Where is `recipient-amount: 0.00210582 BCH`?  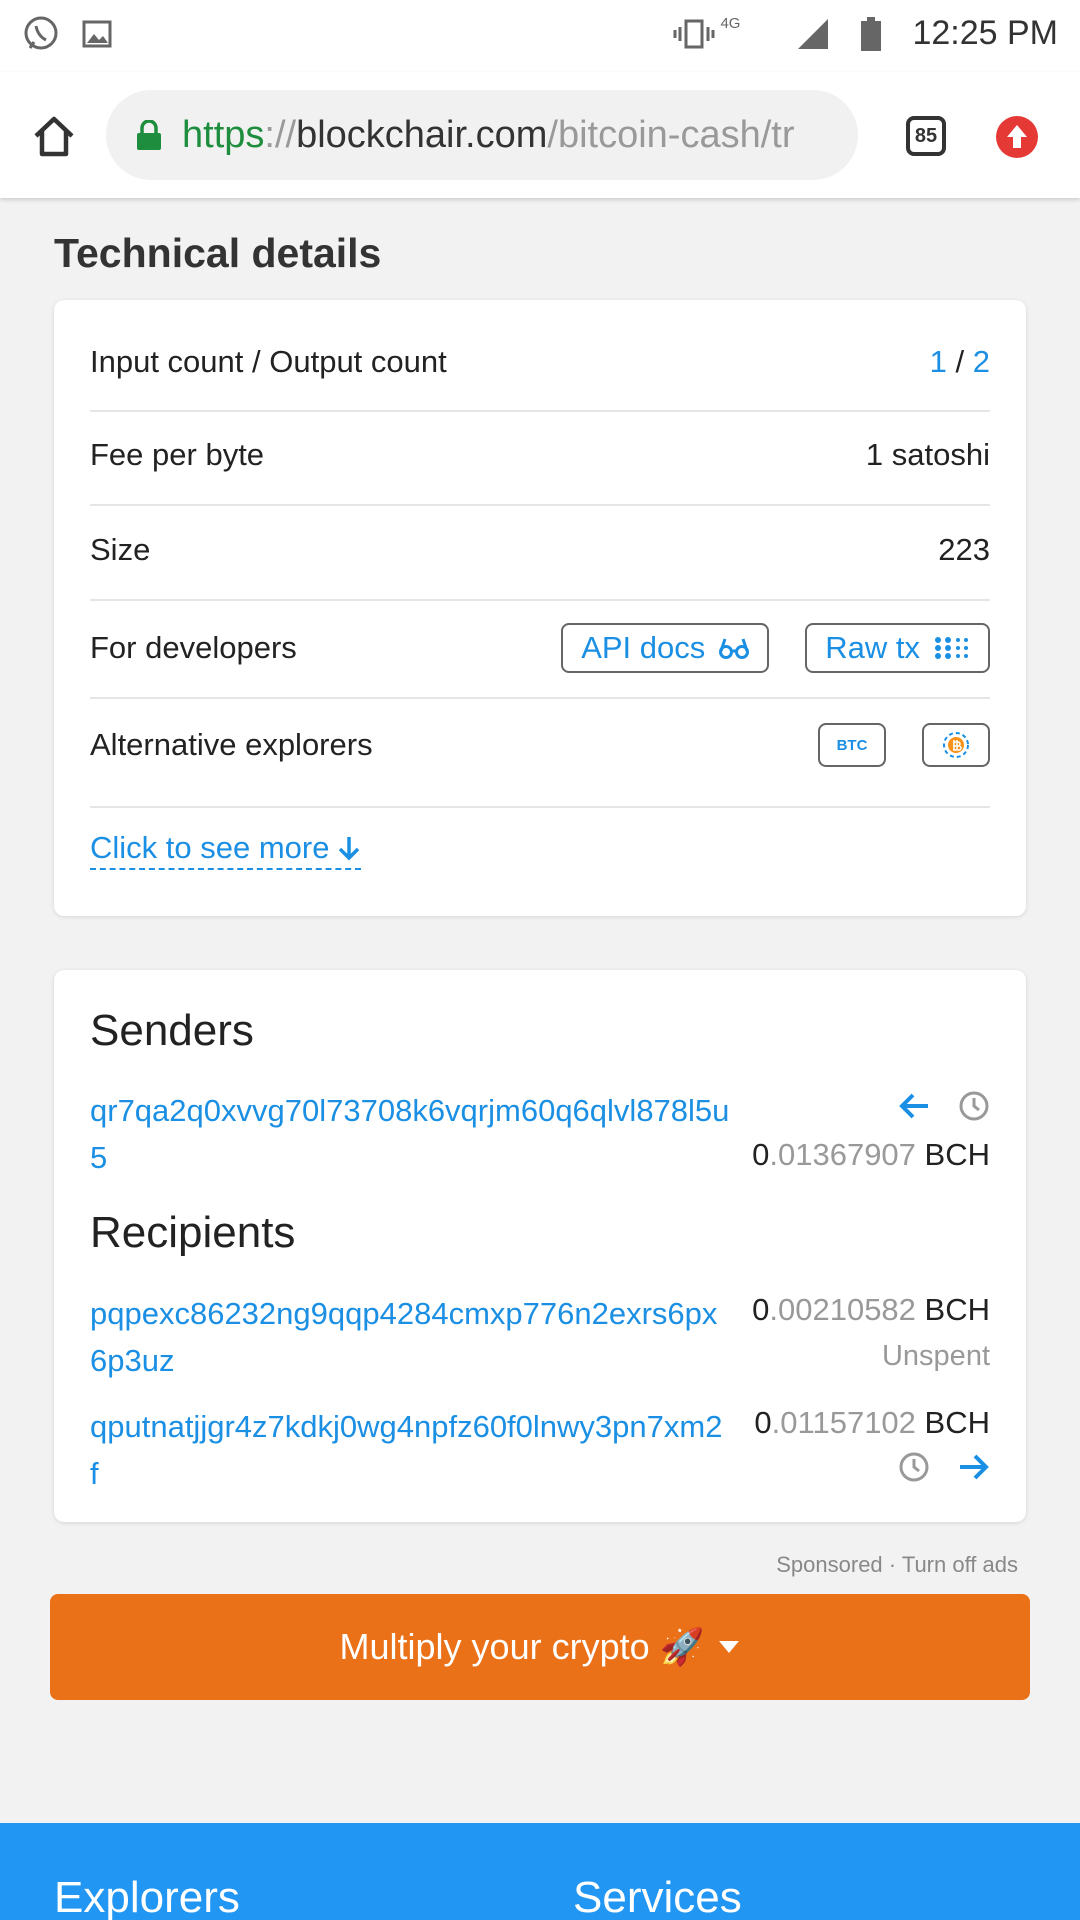 recipient-amount: 0.00210582 BCH is located at coordinates (871, 1309).